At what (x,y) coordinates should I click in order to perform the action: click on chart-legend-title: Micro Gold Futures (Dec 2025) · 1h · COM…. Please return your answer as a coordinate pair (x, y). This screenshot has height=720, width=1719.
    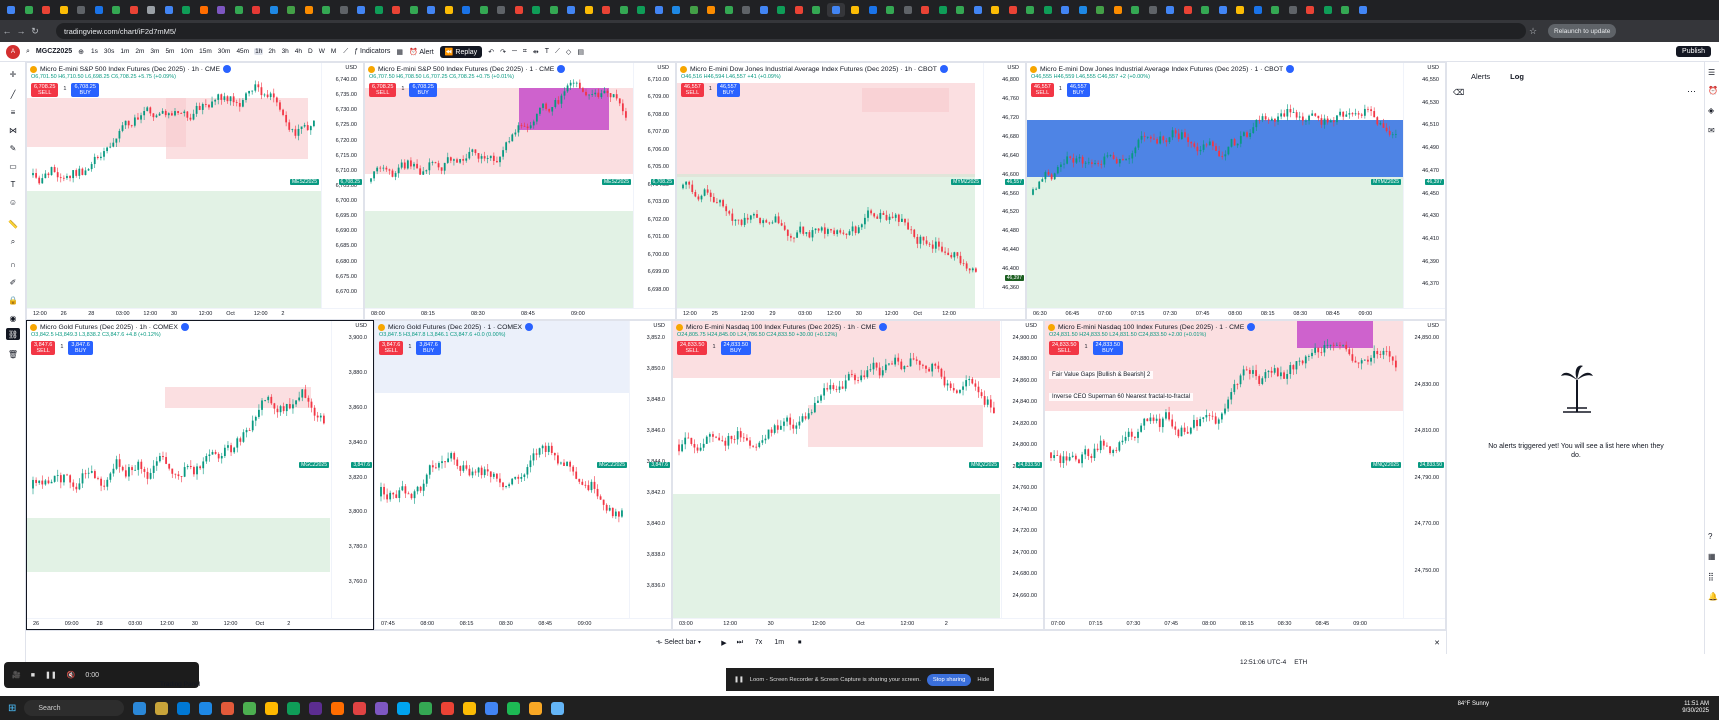
    Looking at the image, I should click on (109, 327).